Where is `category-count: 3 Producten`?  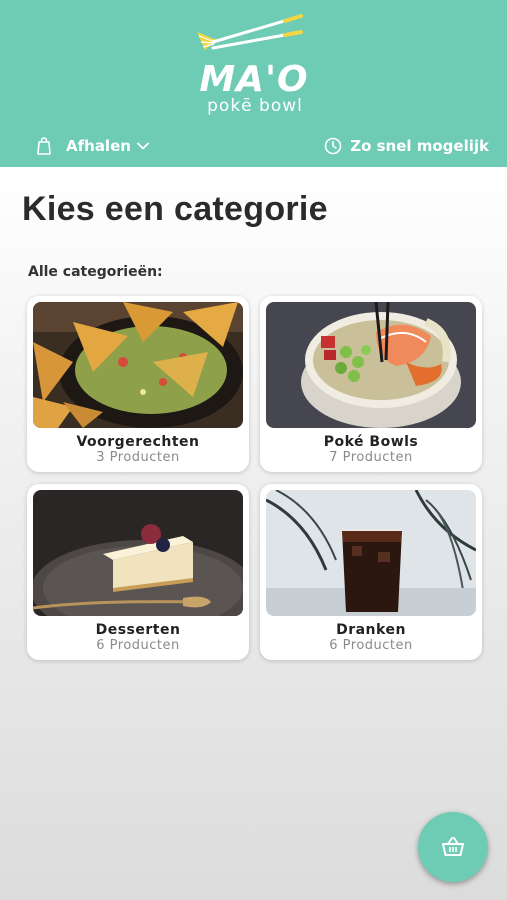
category-count: 3 Producten is located at coordinates (138, 457).